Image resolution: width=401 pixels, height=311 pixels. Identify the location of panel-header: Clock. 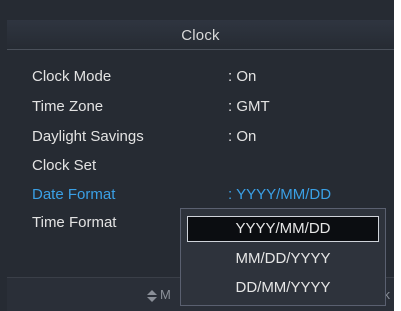
(200, 35).